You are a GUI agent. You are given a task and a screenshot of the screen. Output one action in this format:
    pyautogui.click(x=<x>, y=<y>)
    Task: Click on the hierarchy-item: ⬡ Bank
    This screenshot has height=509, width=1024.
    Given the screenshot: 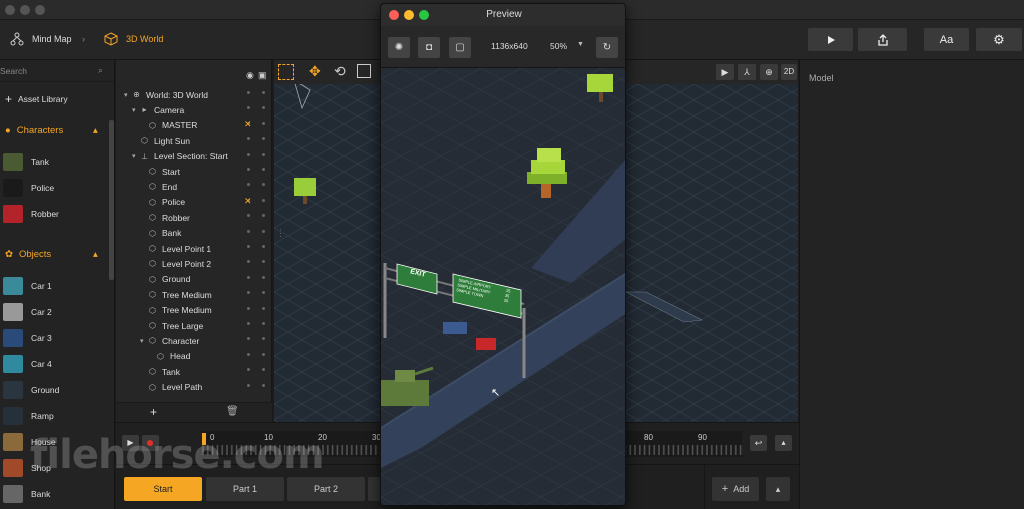 What is the action you would take?
    pyautogui.click(x=160, y=233)
    